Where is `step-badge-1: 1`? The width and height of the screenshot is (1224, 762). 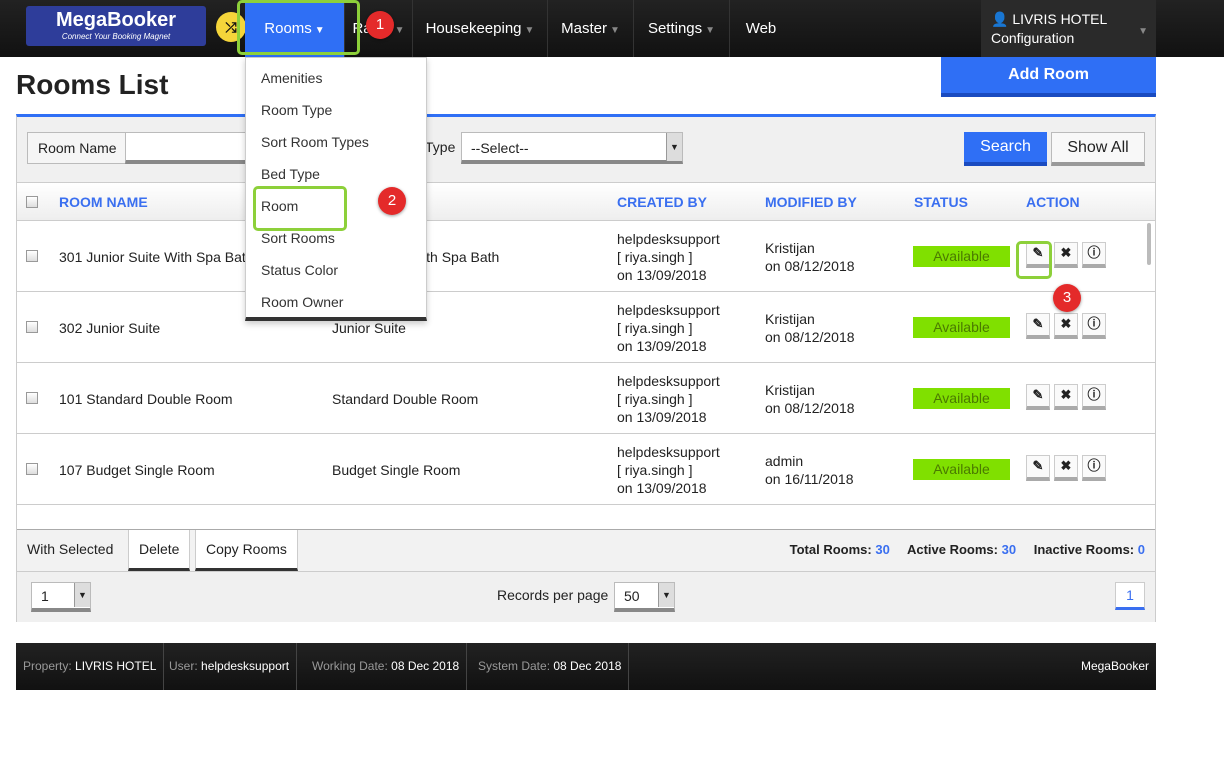 step-badge-1: 1 is located at coordinates (380, 25).